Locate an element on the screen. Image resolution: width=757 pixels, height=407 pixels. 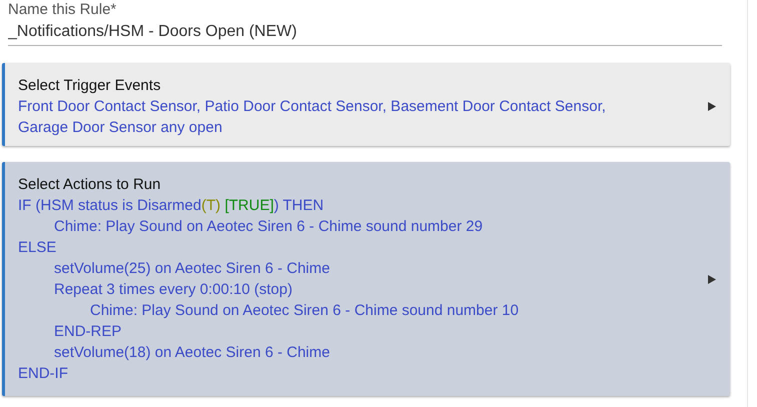
card-title: Select Trigger Events is located at coordinates (90, 86).